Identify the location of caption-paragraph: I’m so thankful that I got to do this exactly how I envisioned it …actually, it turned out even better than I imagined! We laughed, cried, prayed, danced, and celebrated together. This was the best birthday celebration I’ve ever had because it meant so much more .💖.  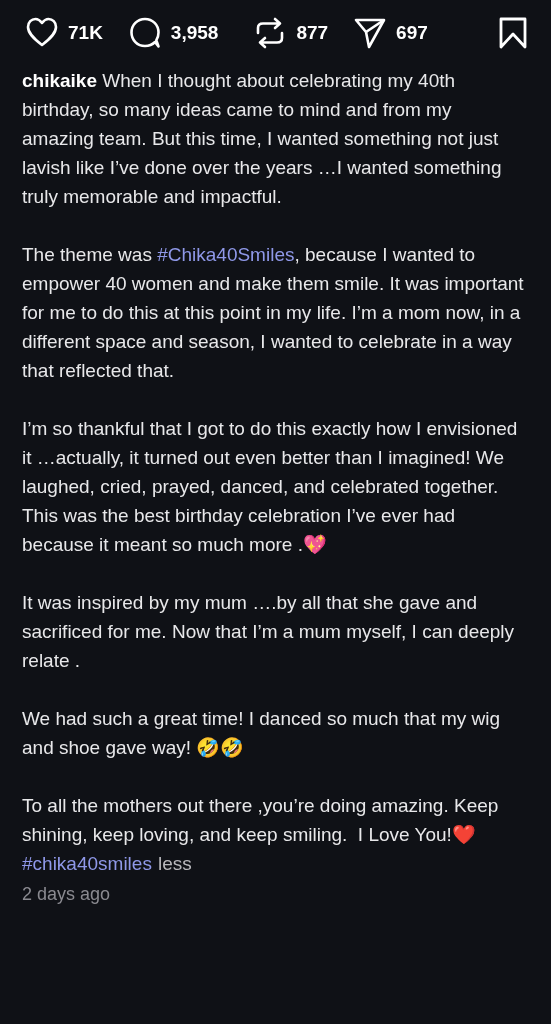
(270, 487).